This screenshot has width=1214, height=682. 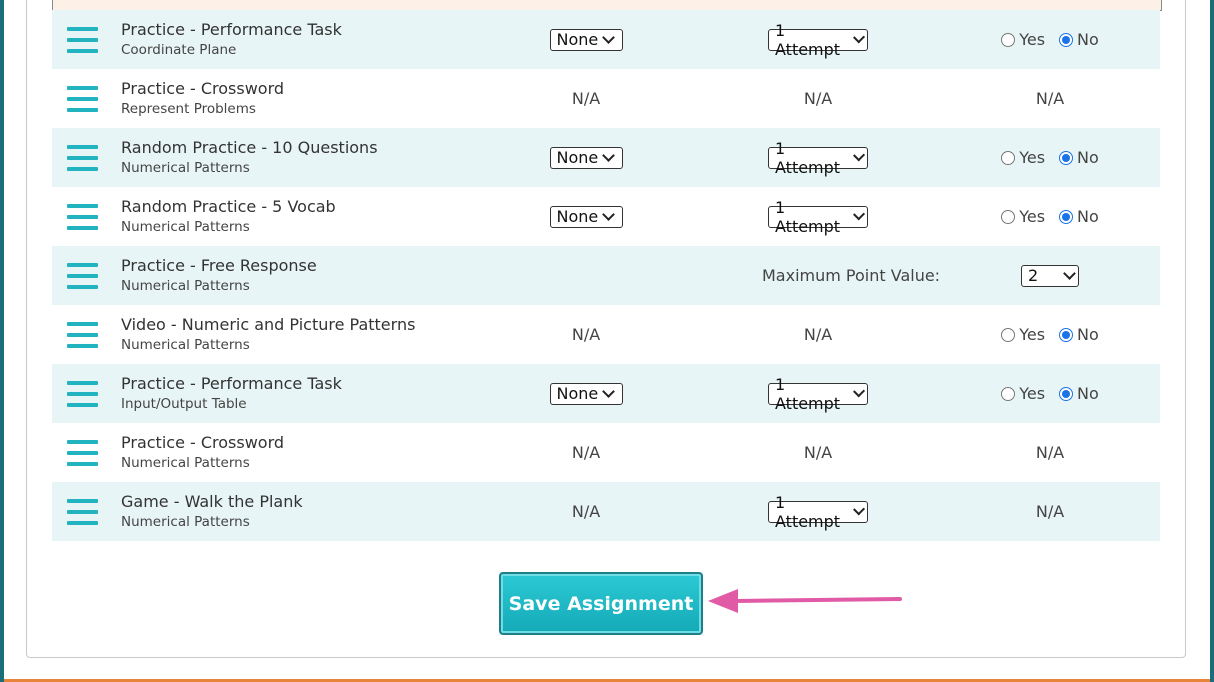 What do you see at coordinates (851, 275) in the screenshot?
I see `max-point-value-label: Maximum Point Value:` at bounding box center [851, 275].